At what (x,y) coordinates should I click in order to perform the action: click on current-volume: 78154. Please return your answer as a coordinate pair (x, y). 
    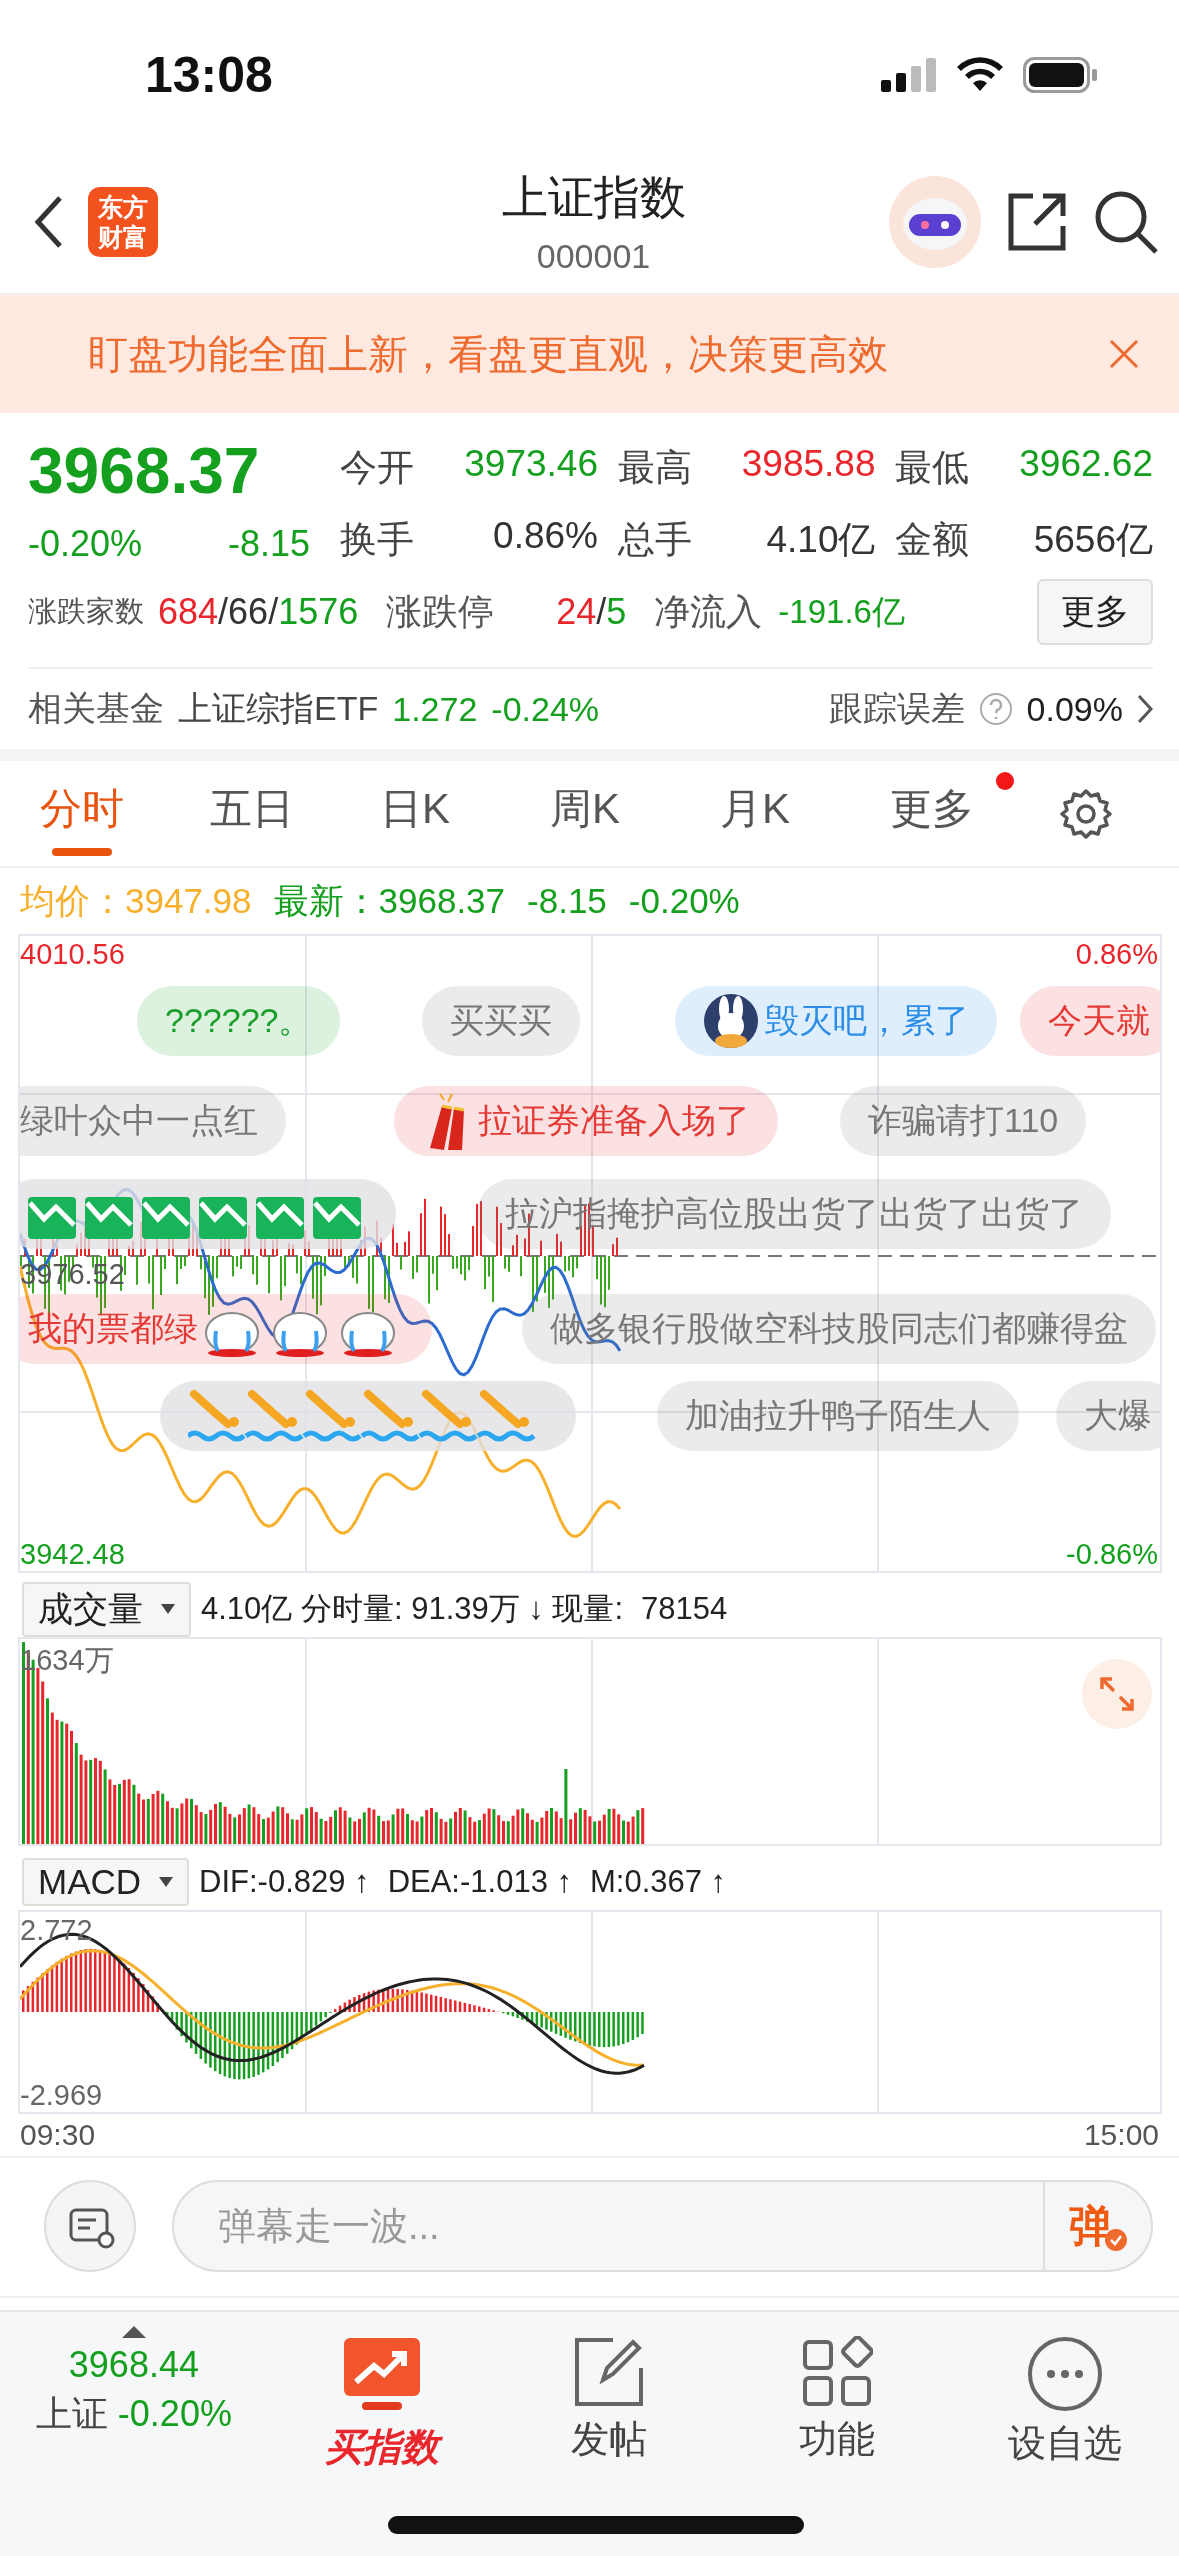
    Looking at the image, I should click on (684, 1609).